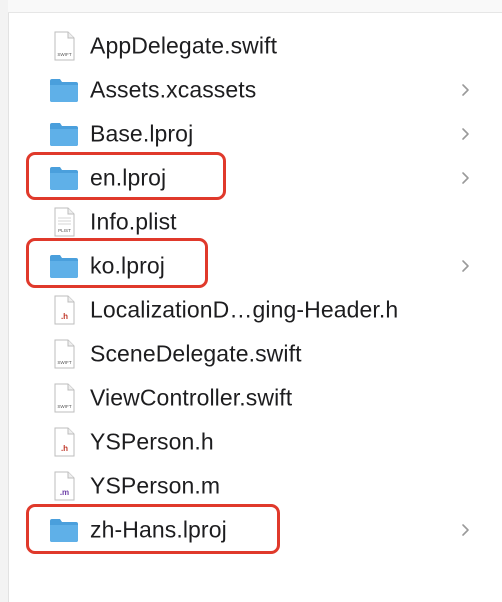 This screenshot has width=502, height=602. I want to click on folder-name: zh-Hans.lproj, so click(158, 529).